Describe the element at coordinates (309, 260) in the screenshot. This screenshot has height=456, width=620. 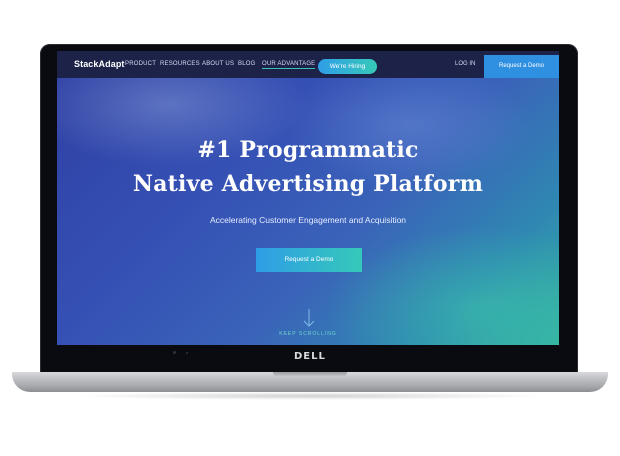
I see `request-demo-hero-button: Request a Demo` at that location.